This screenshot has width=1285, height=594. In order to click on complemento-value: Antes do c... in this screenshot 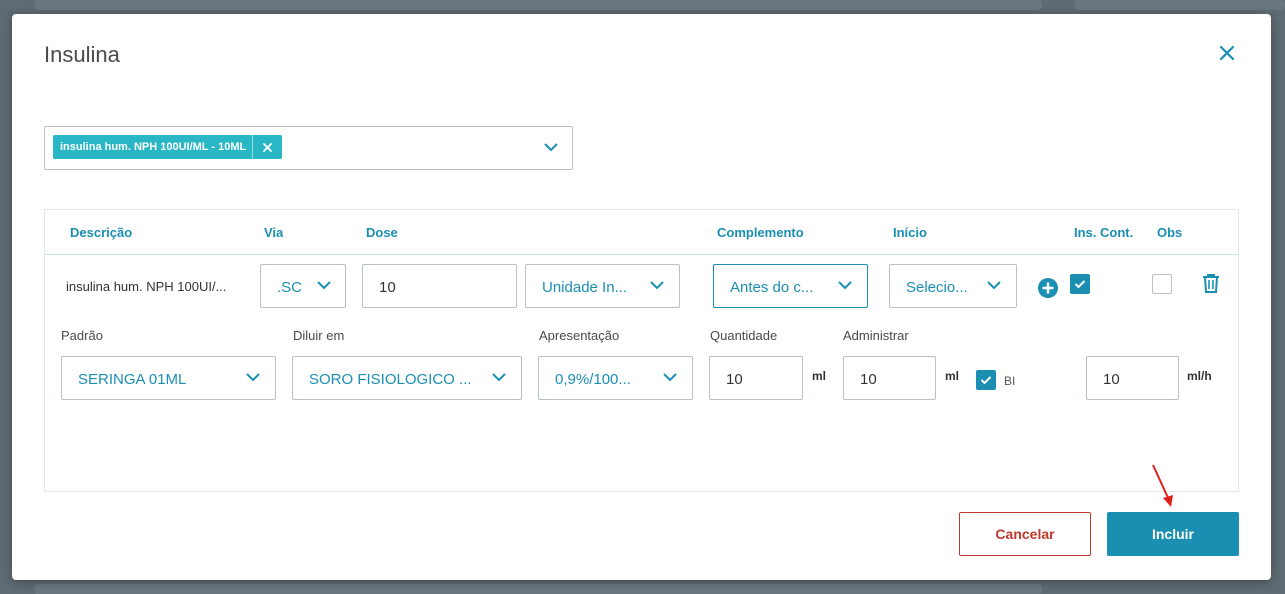, I will do `click(772, 287)`.